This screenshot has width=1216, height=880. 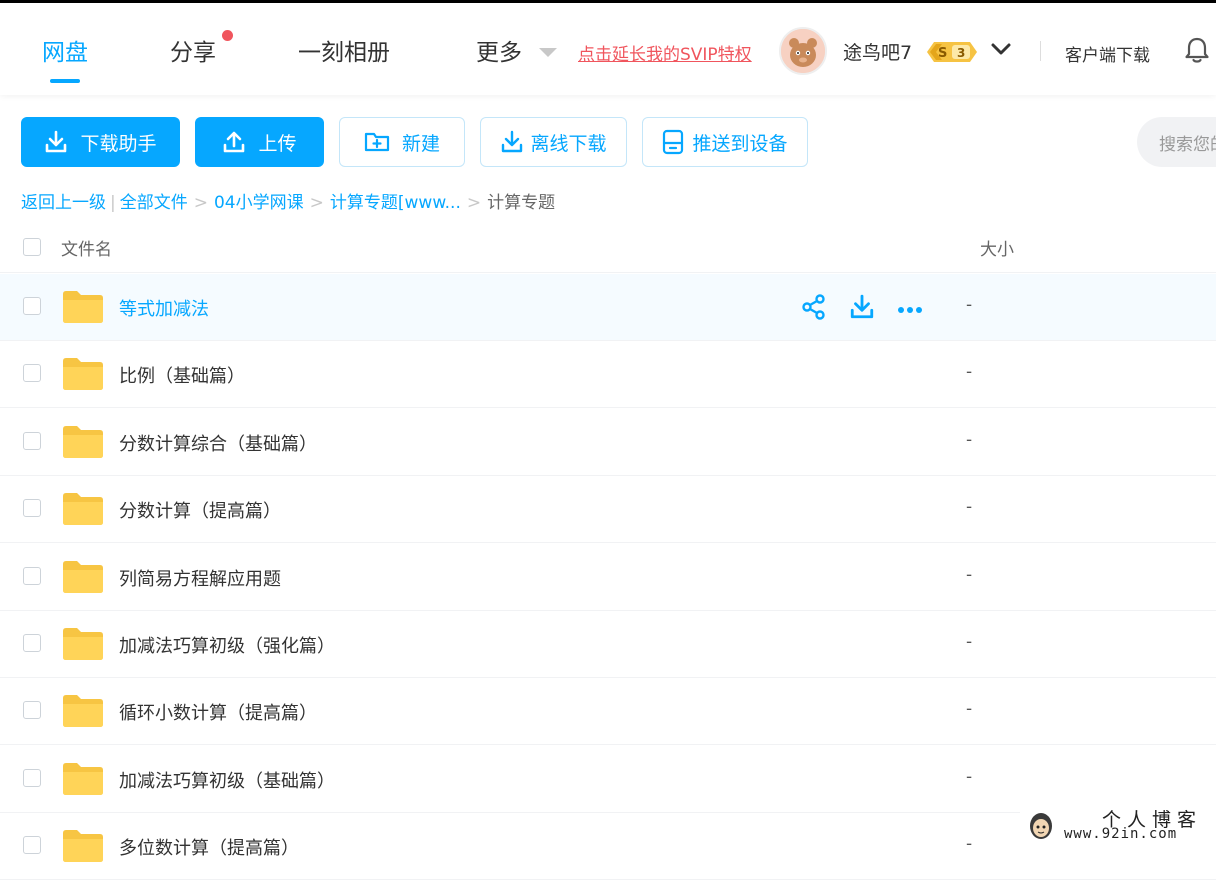 What do you see at coordinates (1187, 144) in the screenshot?
I see `search-placeholder: 搜索您的文件` at bounding box center [1187, 144].